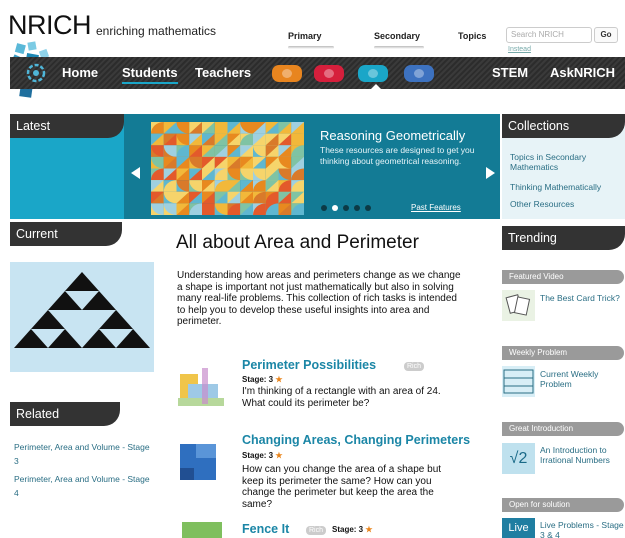 The height and width of the screenshot is (538, 625). I want to click on tab-secondary: Secondary, so click(399, 40).